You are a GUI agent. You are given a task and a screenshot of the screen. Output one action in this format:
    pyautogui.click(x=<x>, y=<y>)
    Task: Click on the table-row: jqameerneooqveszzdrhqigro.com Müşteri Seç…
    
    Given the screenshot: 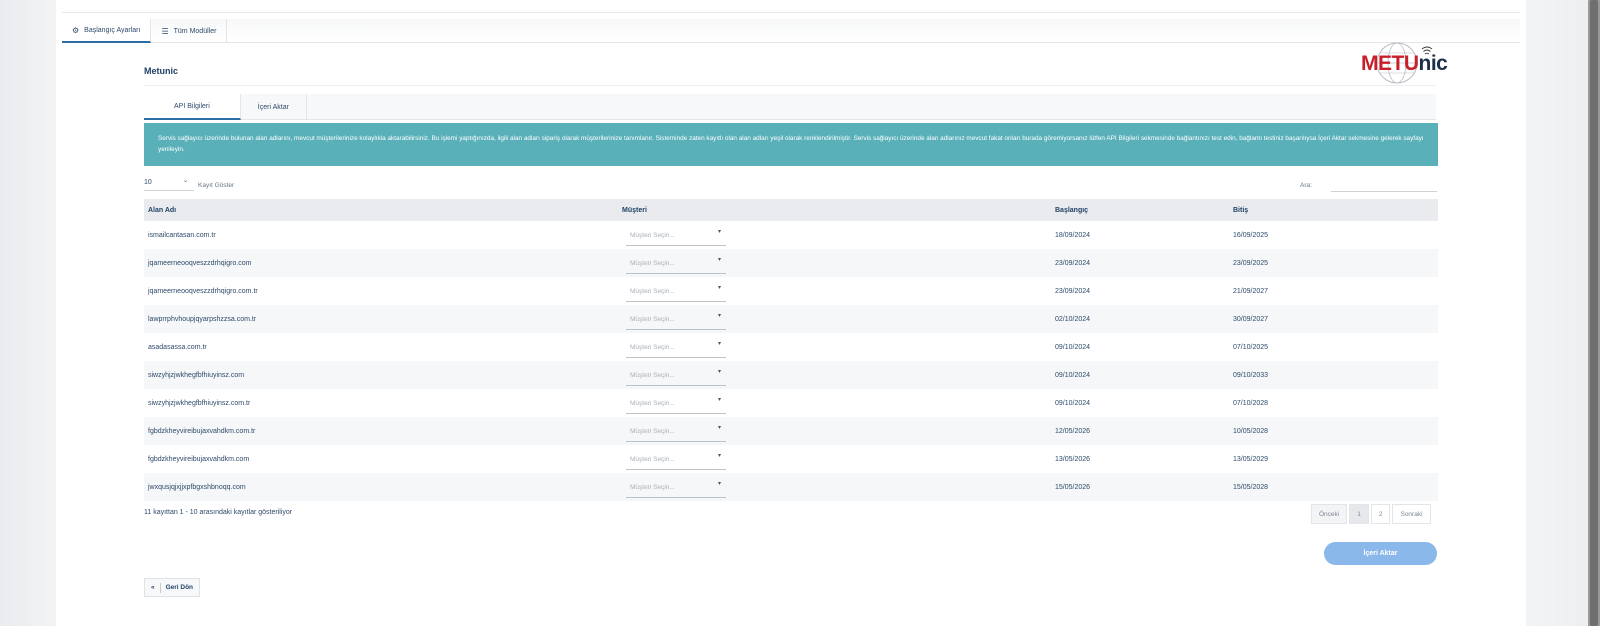 What is the action you would take?
    pyautogui.click(x=791, y=263)
    